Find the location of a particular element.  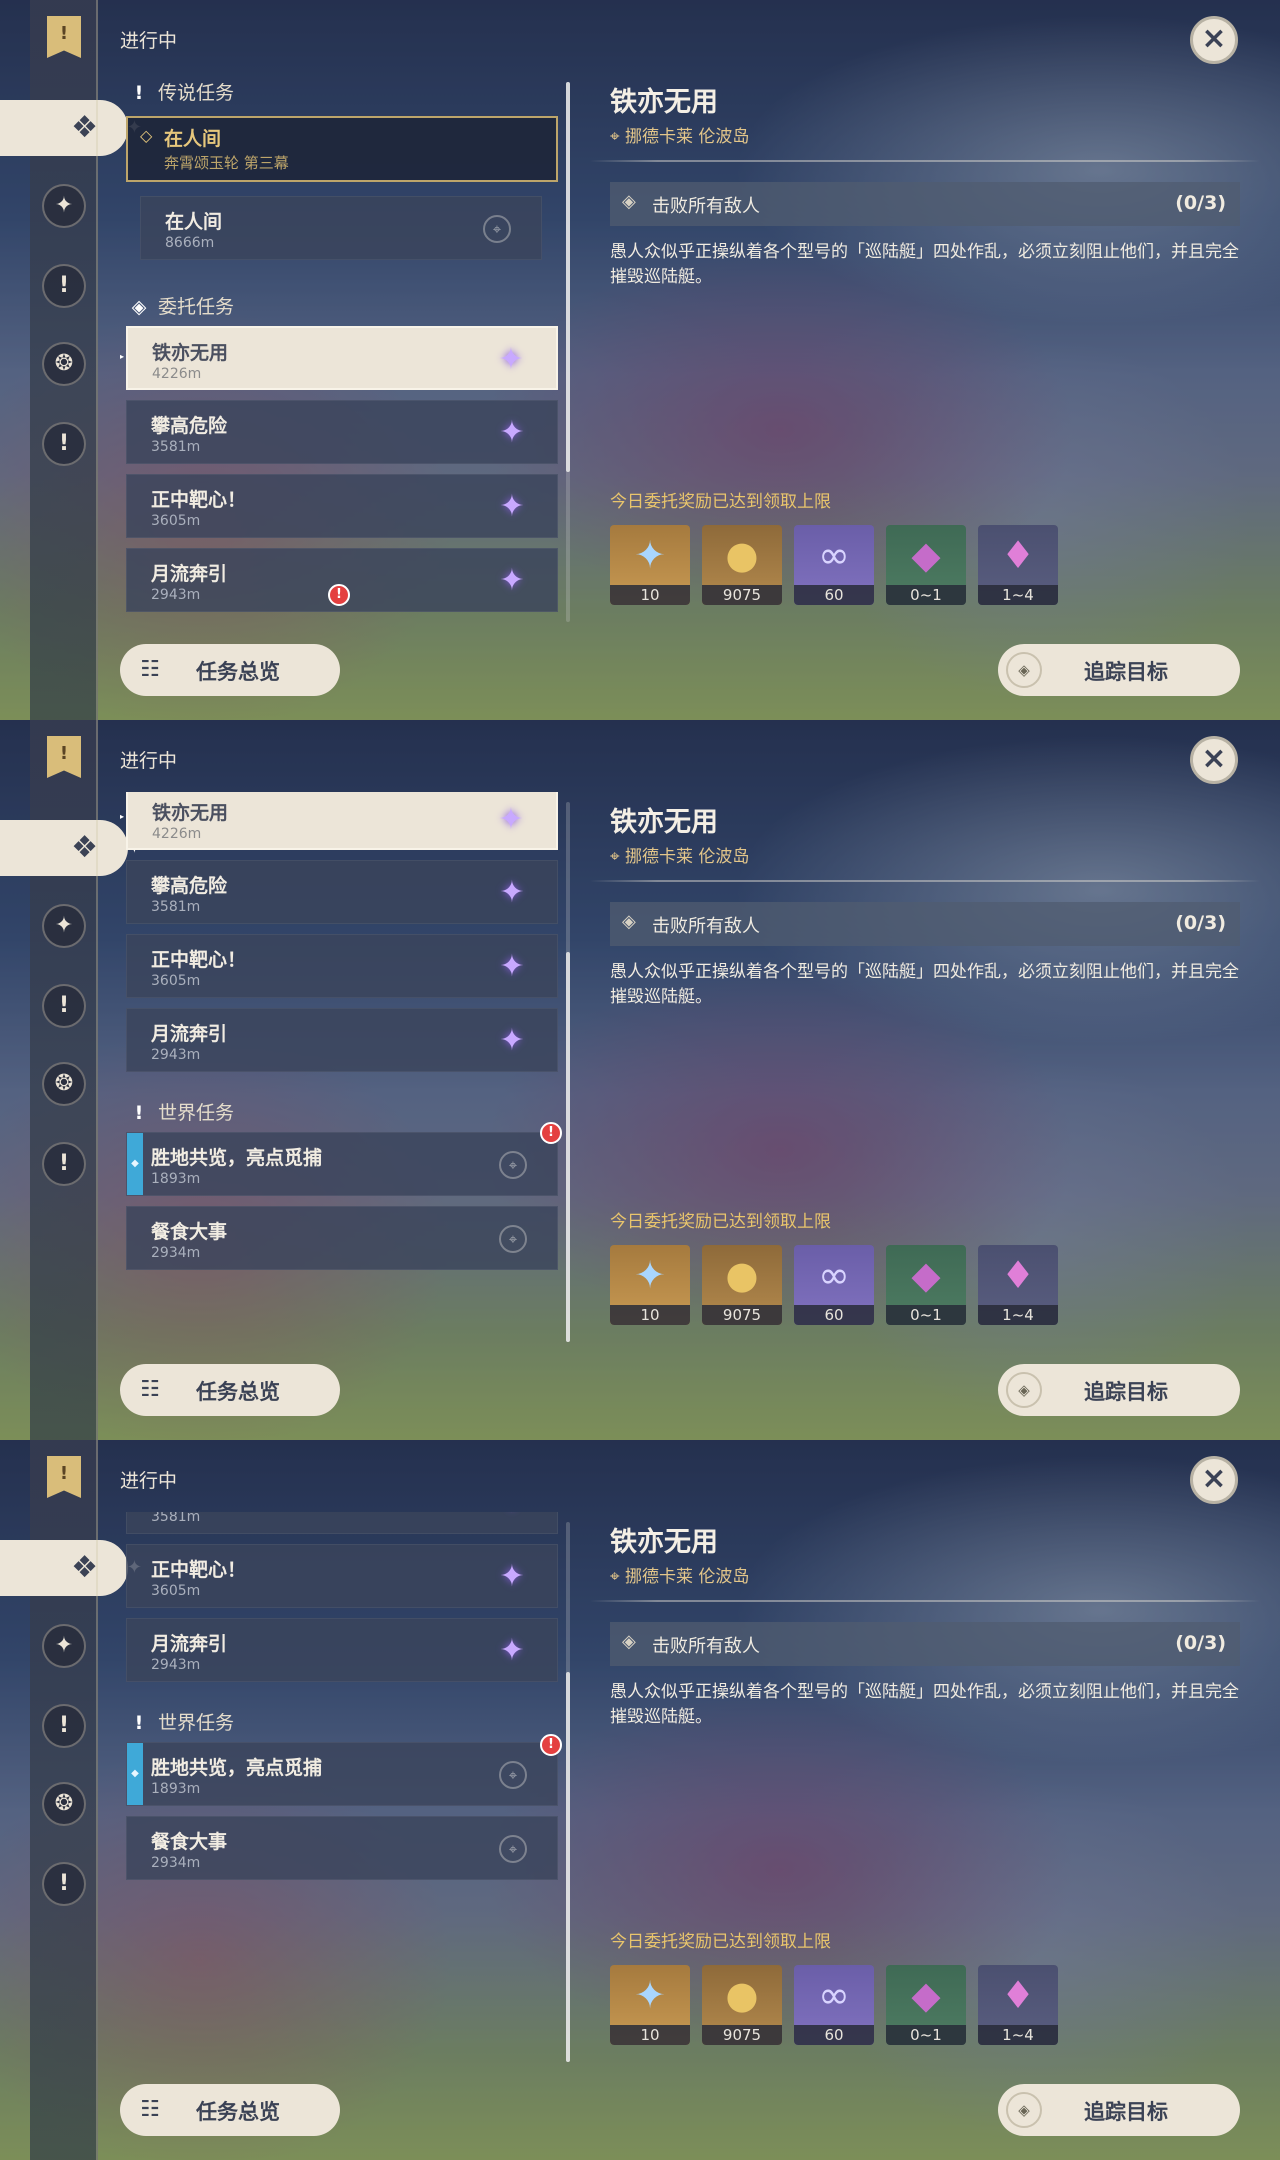

exclamation-icon: ! is located at coordinates (139, 93).